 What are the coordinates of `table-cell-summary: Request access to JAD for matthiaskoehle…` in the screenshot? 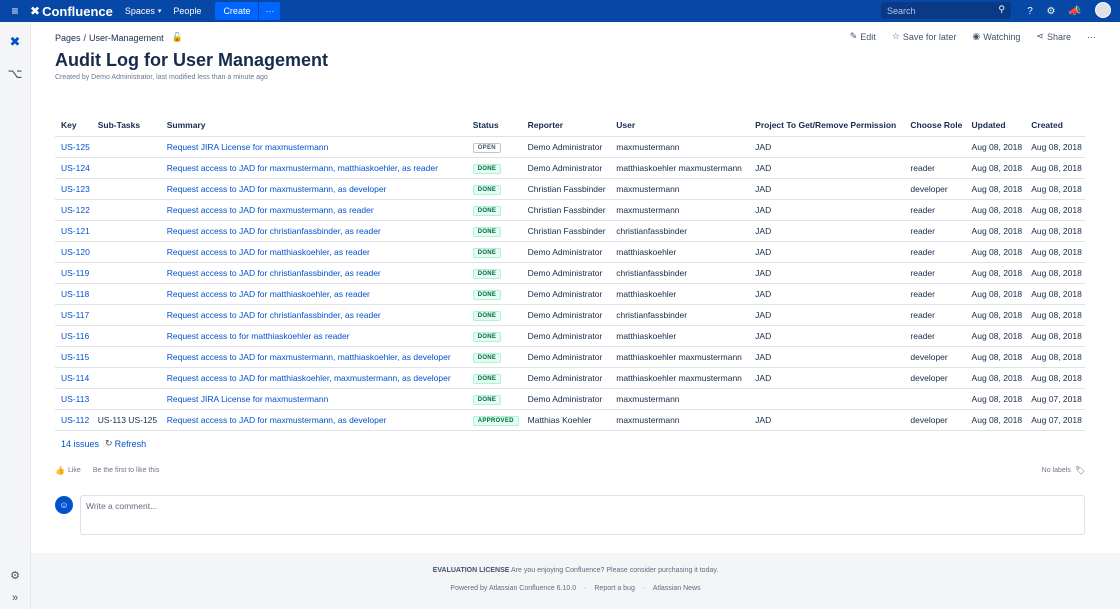 It's located at (313, 294).